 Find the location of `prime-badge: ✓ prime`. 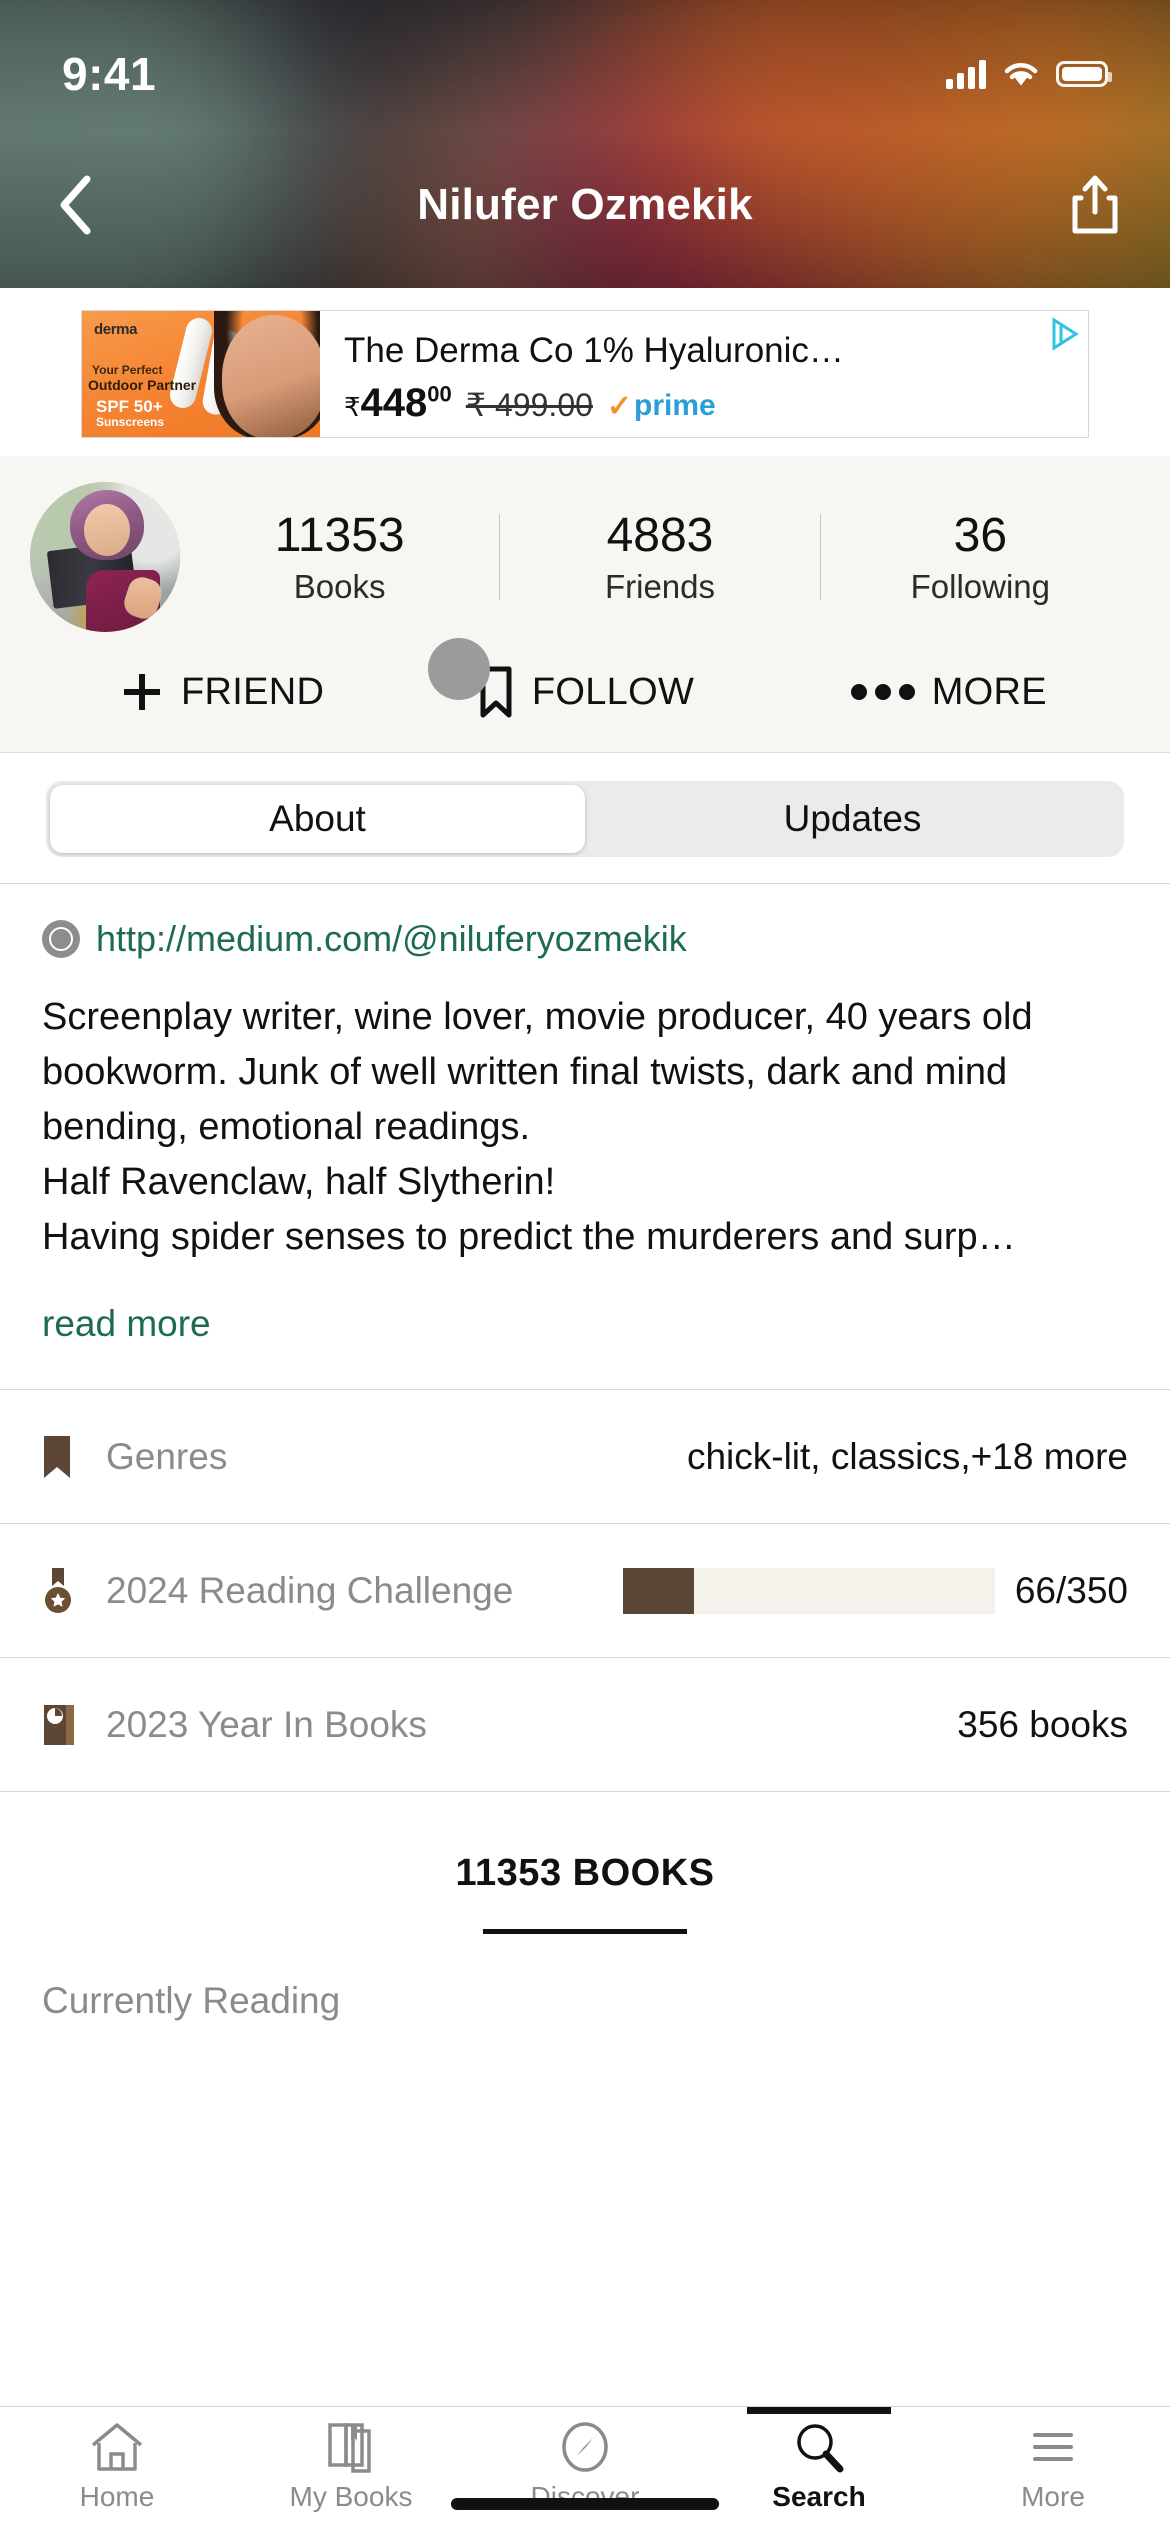

prime-badge: ✓ prime is located at coordinates (661, 406).